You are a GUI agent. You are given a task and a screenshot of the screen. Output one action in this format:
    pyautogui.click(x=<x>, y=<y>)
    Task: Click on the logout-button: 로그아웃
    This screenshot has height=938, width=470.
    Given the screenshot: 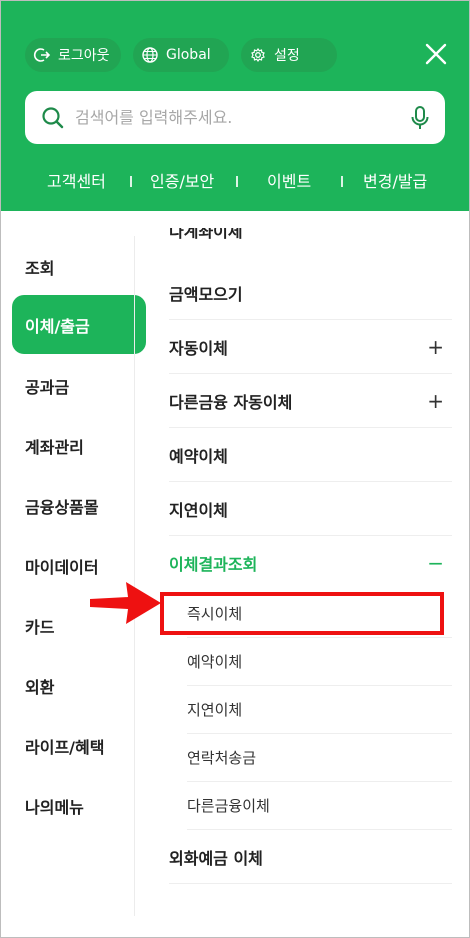 What is the action you would take?
    pyautogui.click(x=73, y=55)
    